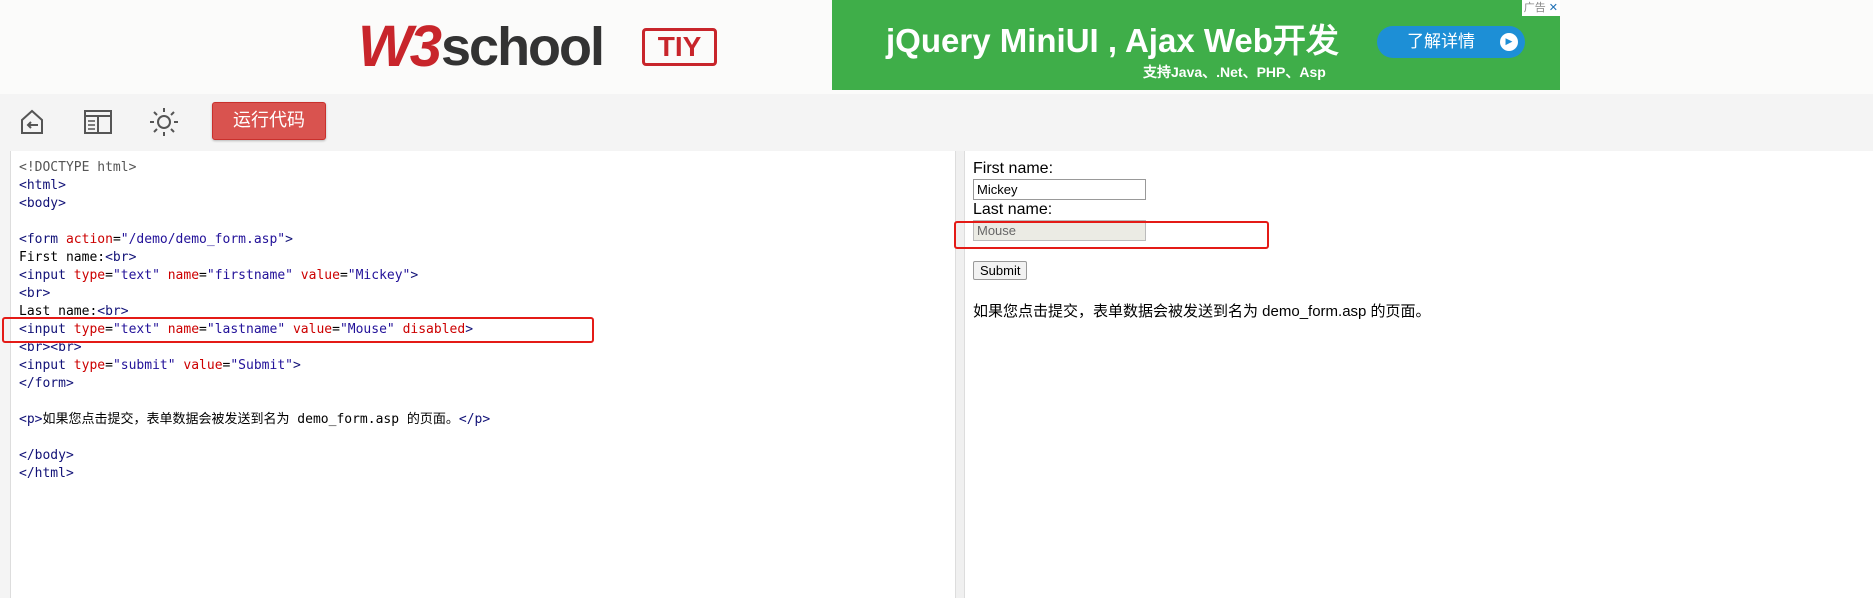 The image size is (1873, 598). I want to click on logo-w3: W3, so click(400, 46).